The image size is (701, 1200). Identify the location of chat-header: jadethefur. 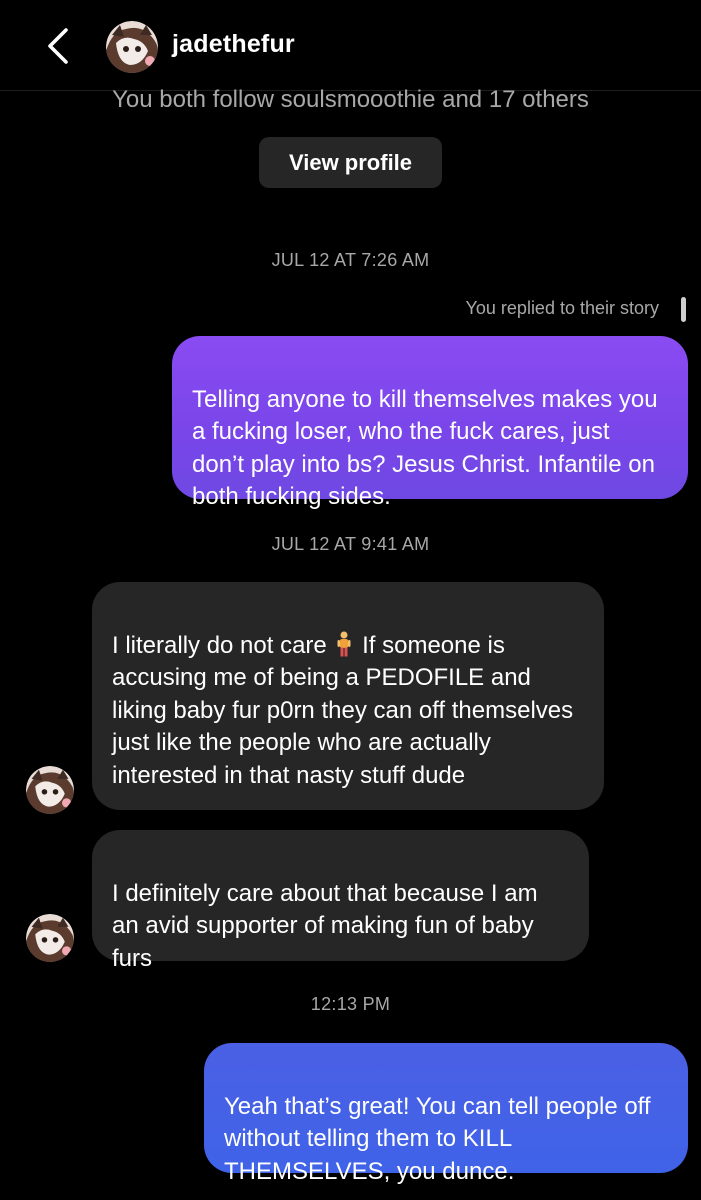
(350, 45).